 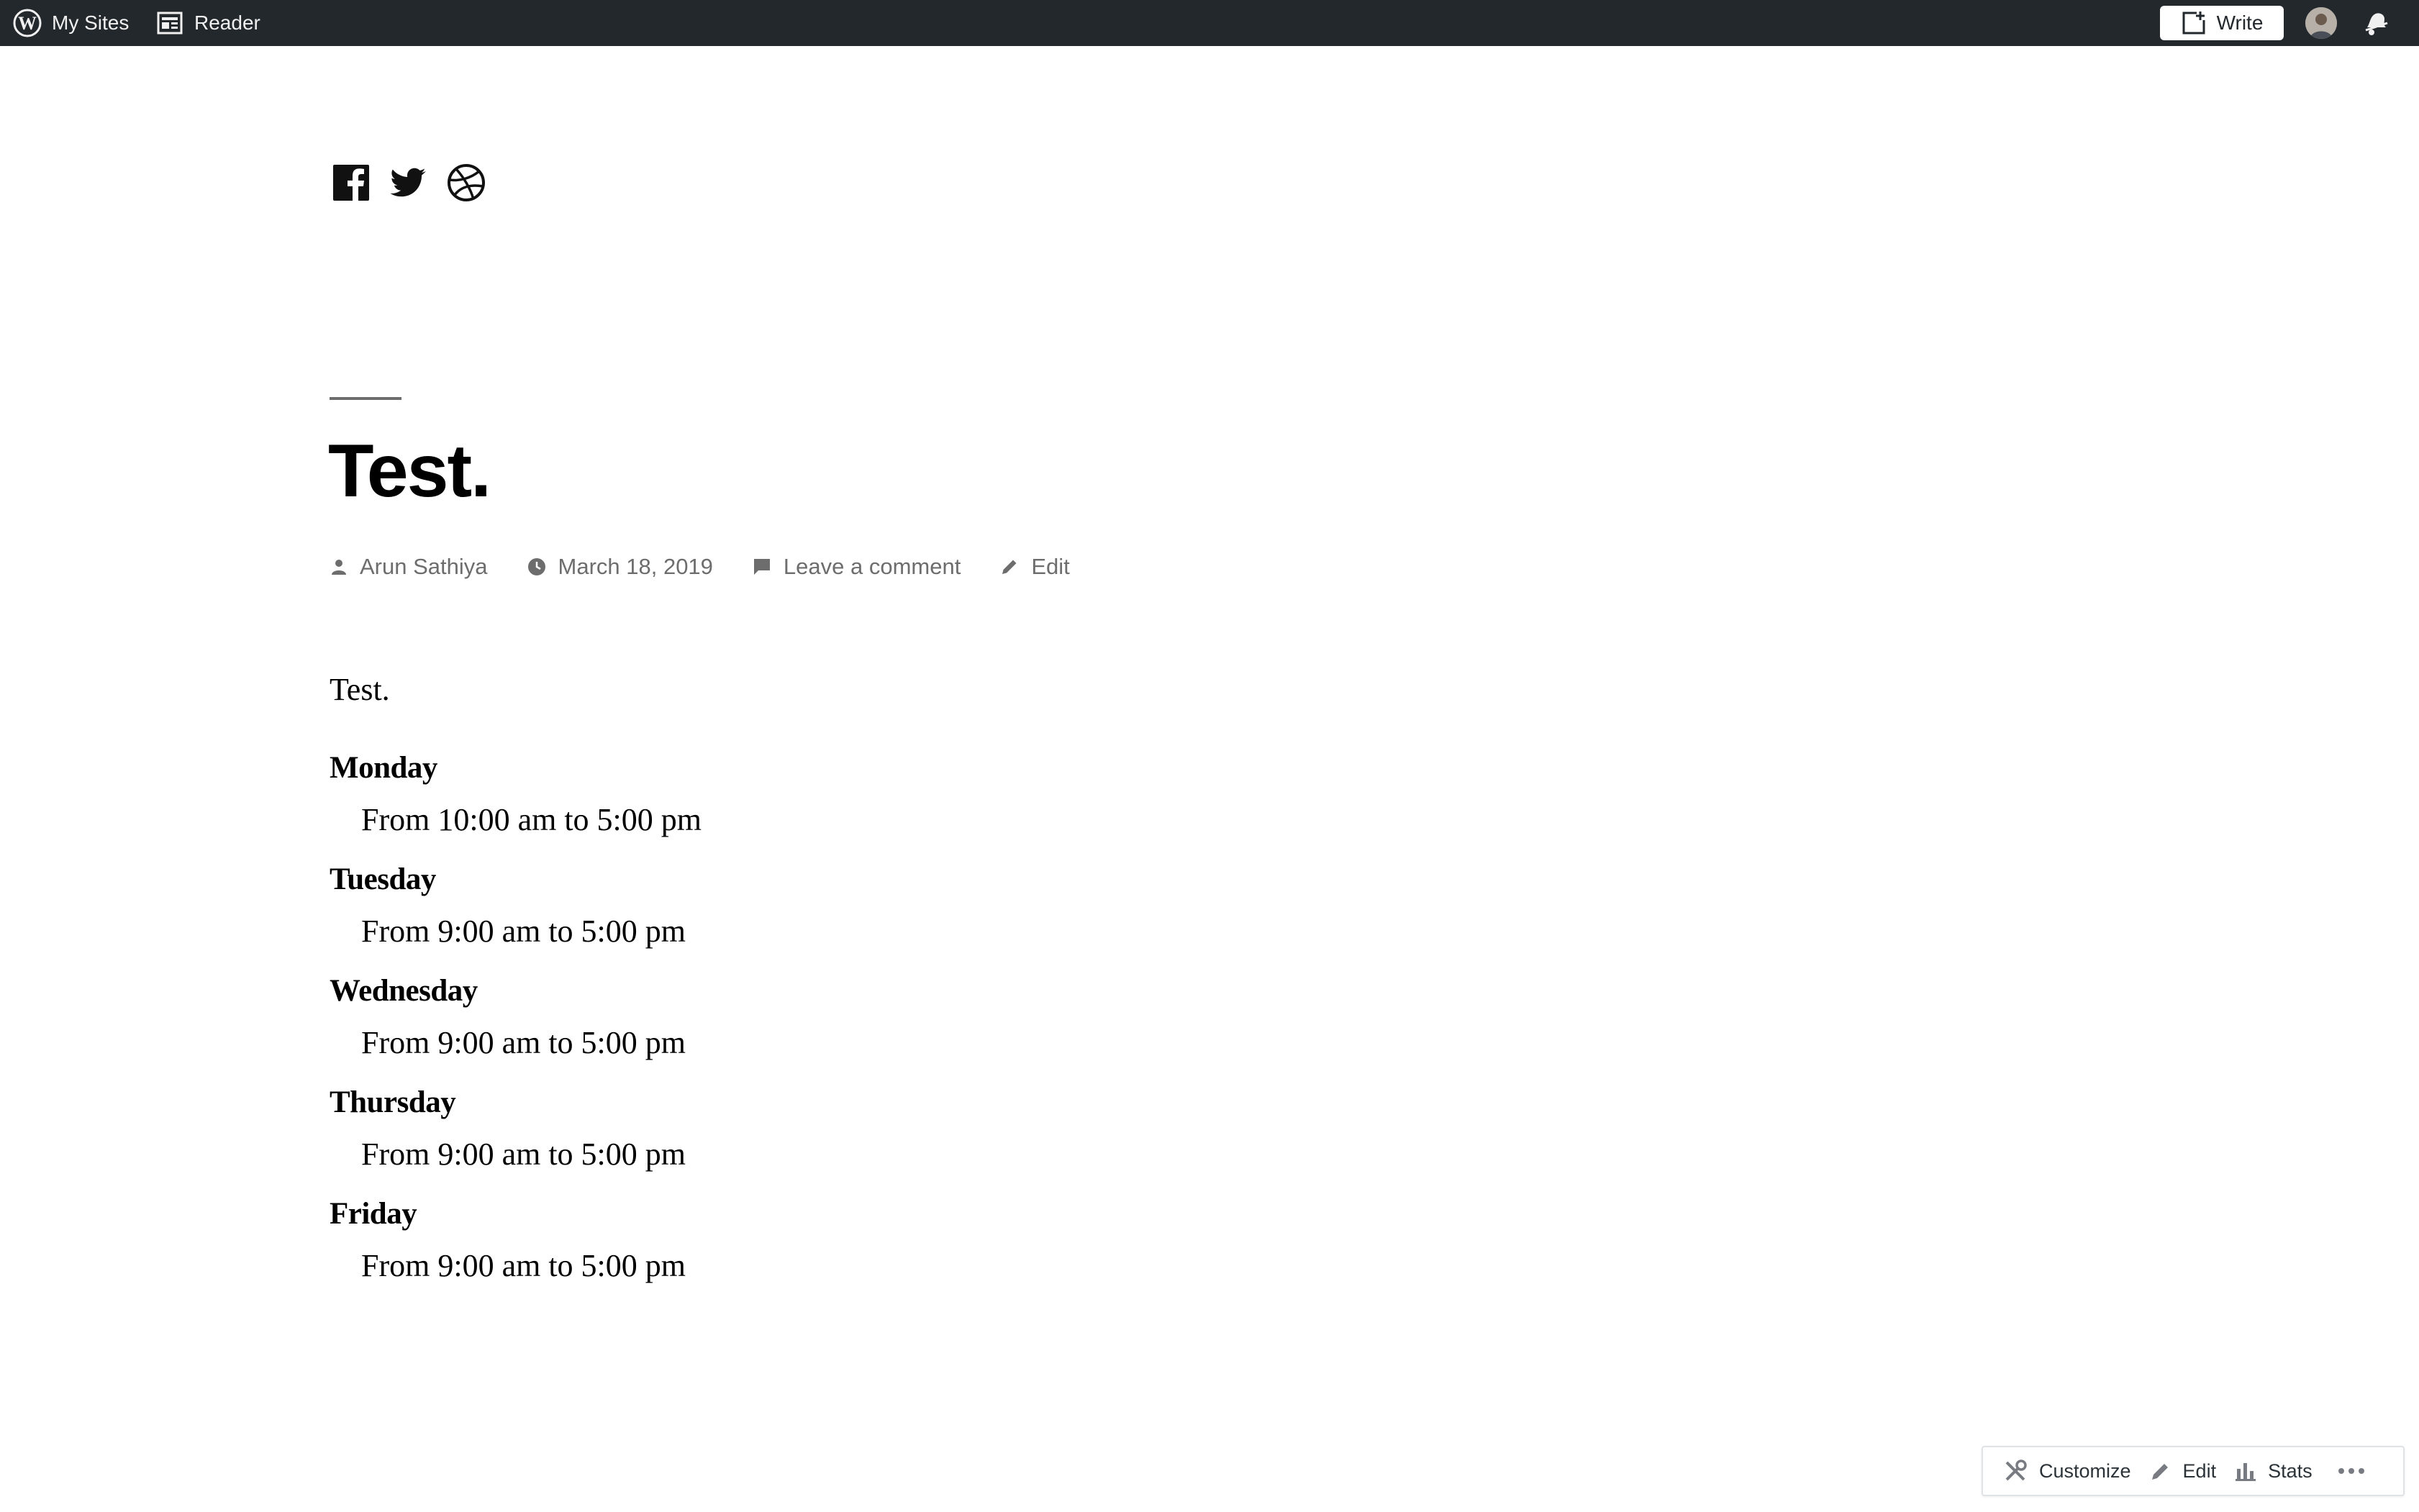 I want to click on more-options-button, so click(x=2351, y=1471).